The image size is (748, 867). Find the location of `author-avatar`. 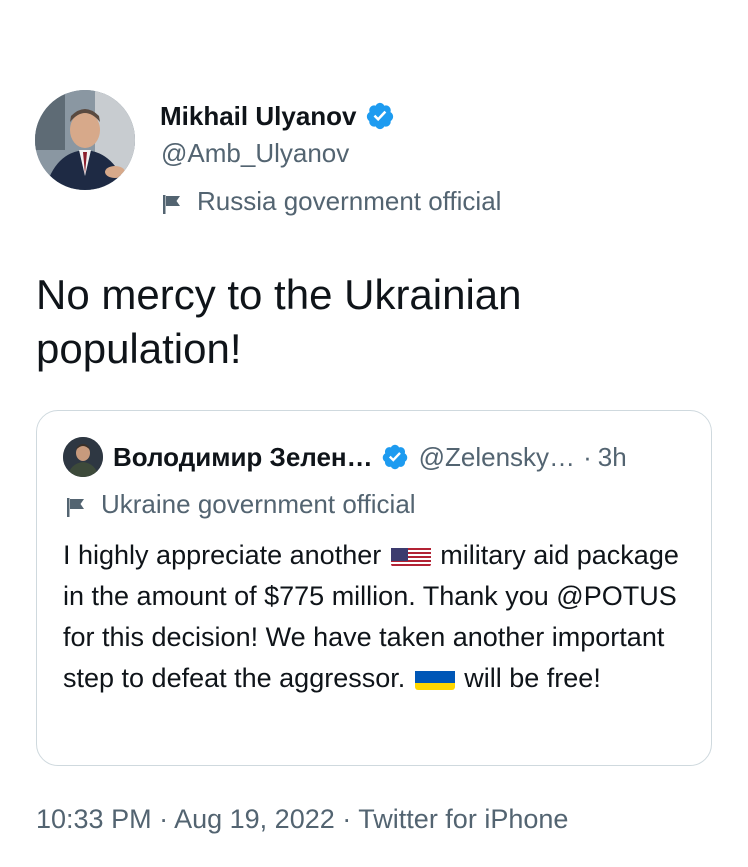

author-avatar is located at coordinates (85, 140).